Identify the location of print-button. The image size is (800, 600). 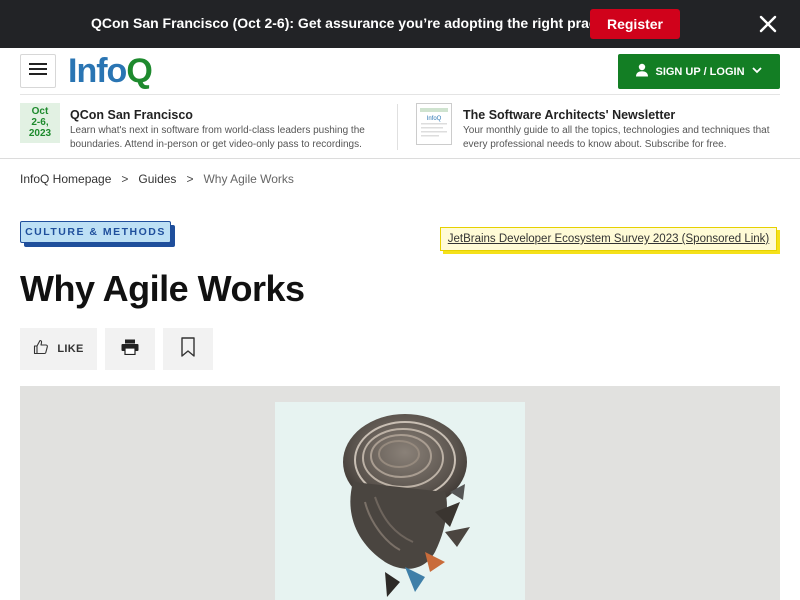
(130, 349).